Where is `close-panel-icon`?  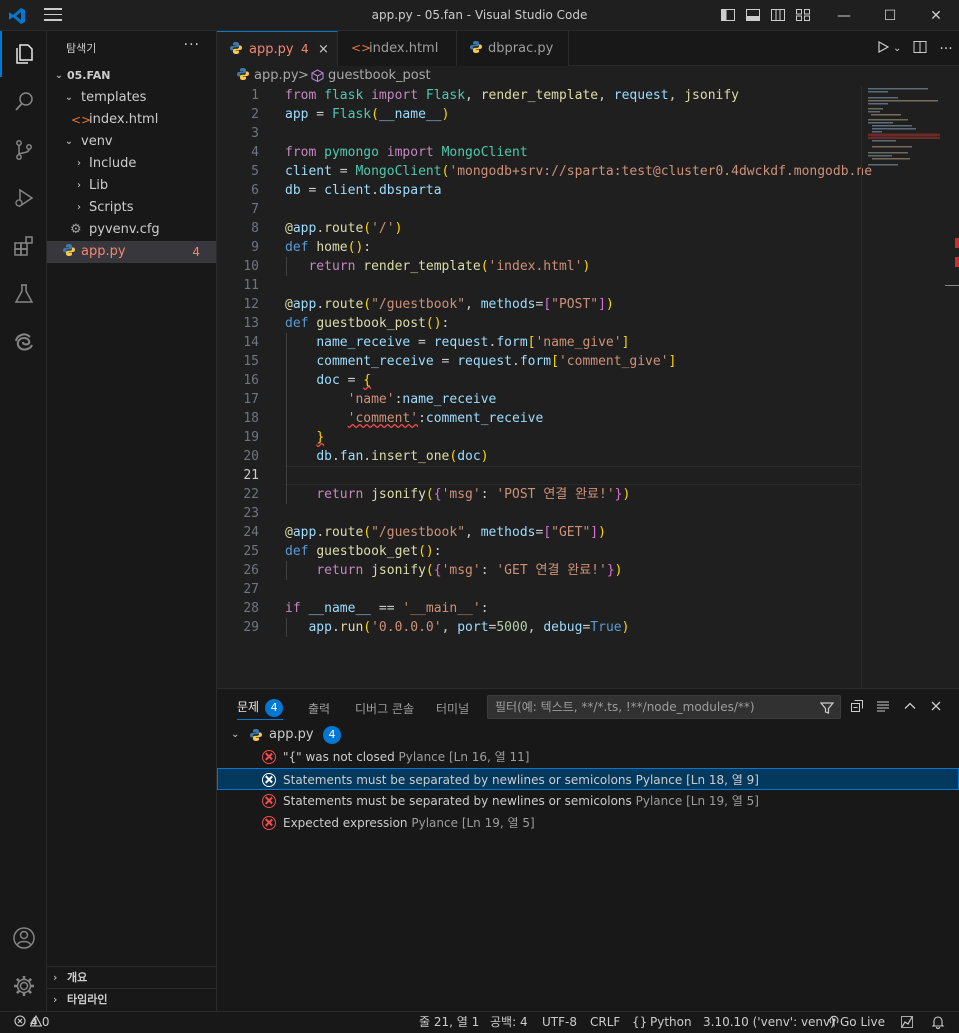 close-panel-icon is located at coordinates (936, 708).